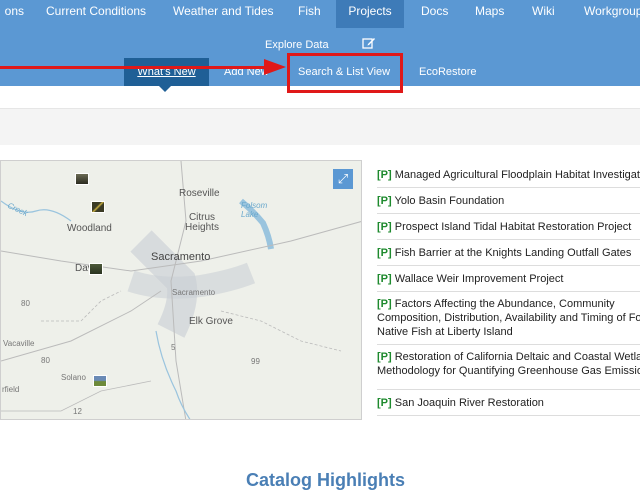 Image resolution: width=640 pixels, height=491 pixels. I want to click on active-tab-caret, so click(165, 89).